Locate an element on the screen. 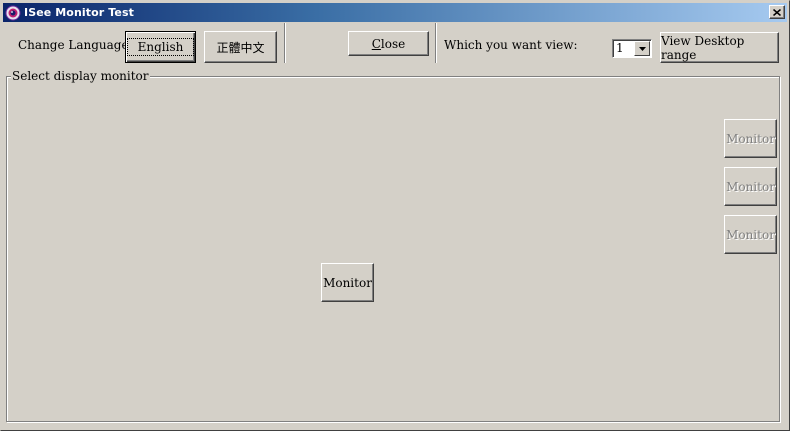 This screenshot has height=431, width=790. english-button: English is located at coordinates (160, 47).